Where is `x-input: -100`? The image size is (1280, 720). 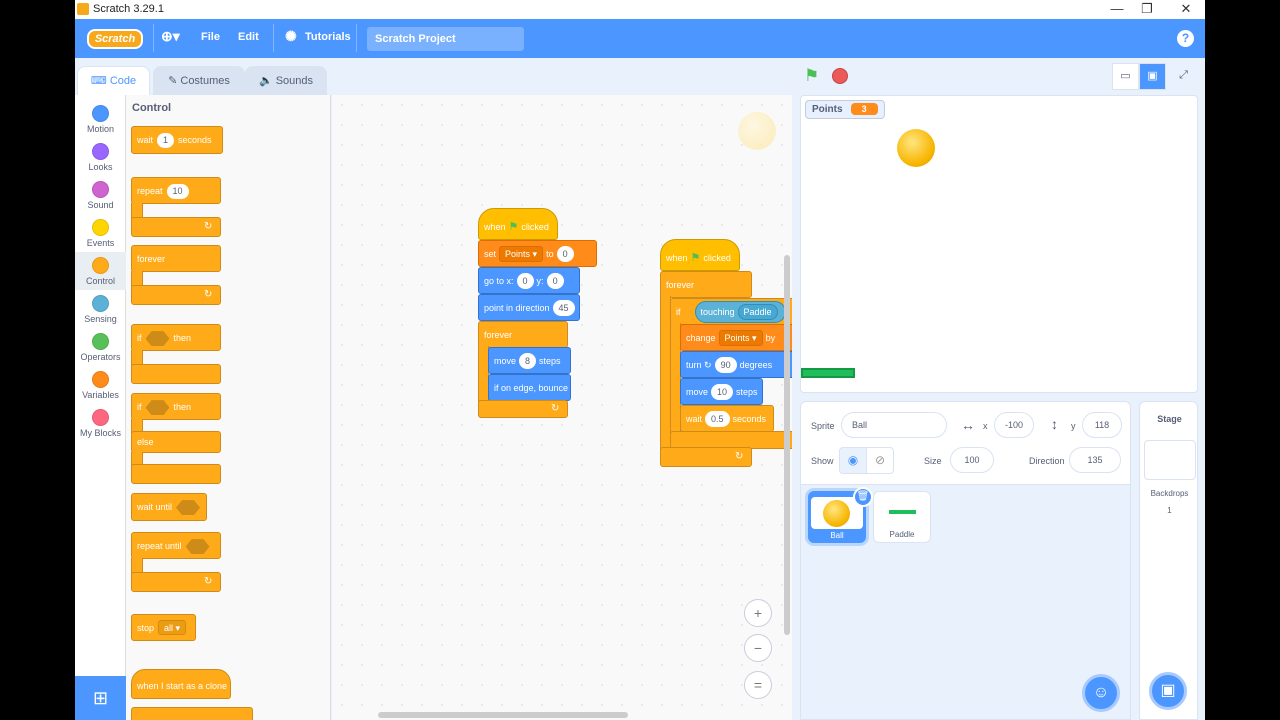 x-input: -100 is located at coordinates (1014, 425).